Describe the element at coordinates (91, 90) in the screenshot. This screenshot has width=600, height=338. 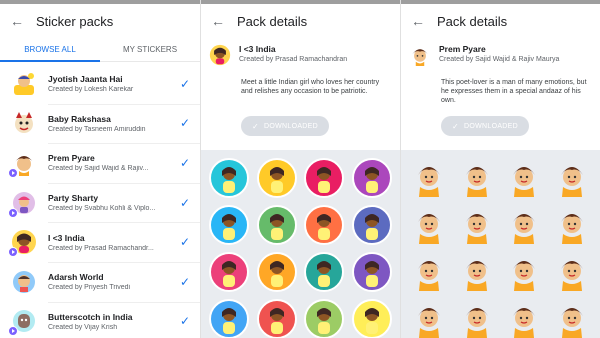
I see `pack-author: Created by Lokesh Karekar` at that location.